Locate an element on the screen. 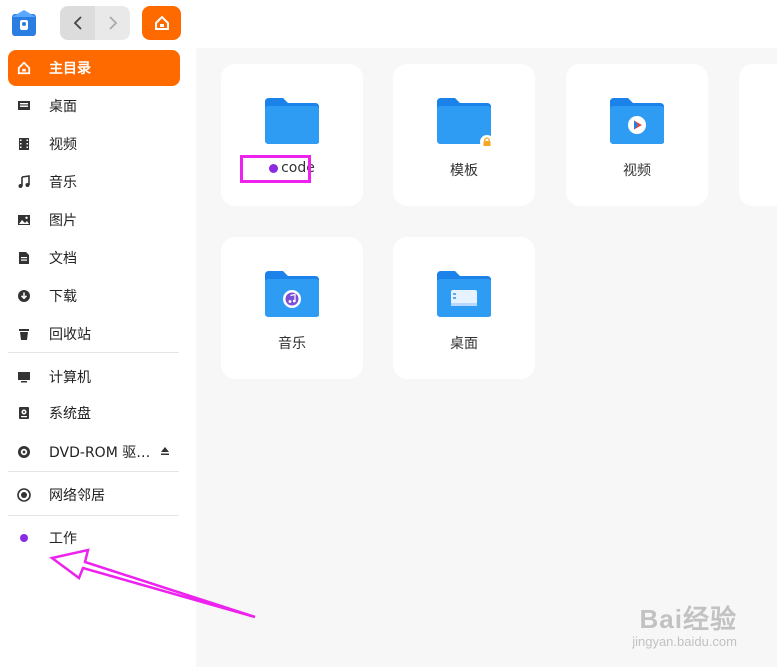  trash-icon is located at coordinates (24, 334).